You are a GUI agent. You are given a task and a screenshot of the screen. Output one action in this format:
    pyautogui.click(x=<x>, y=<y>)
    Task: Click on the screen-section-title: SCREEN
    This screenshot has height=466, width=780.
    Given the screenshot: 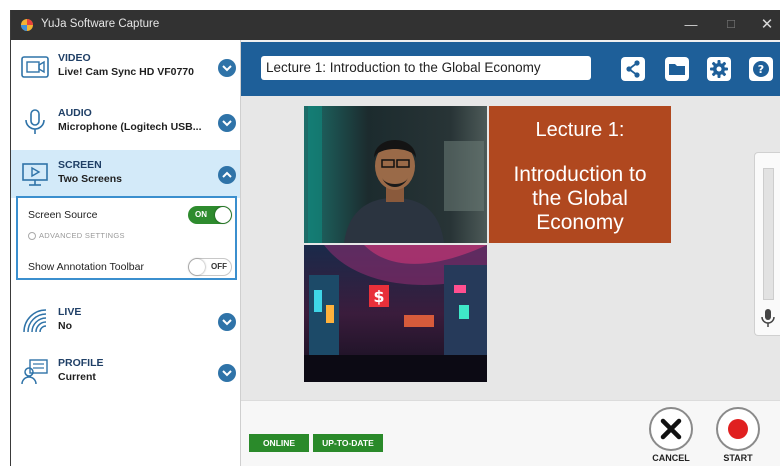 What is the action you would take?
    pyautogui.click(x=80, y=165)
    